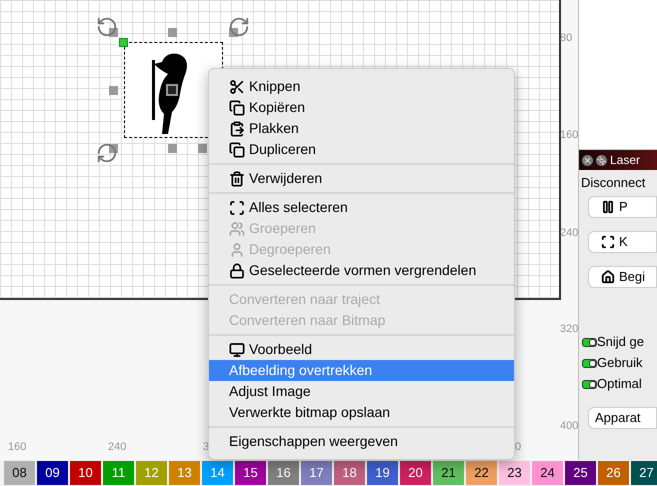 The height and width of the screenshot is (486, 657). Describe the element at coordinates (117, 447) in the screenshot. I see `ruler-label: 240` at that location.